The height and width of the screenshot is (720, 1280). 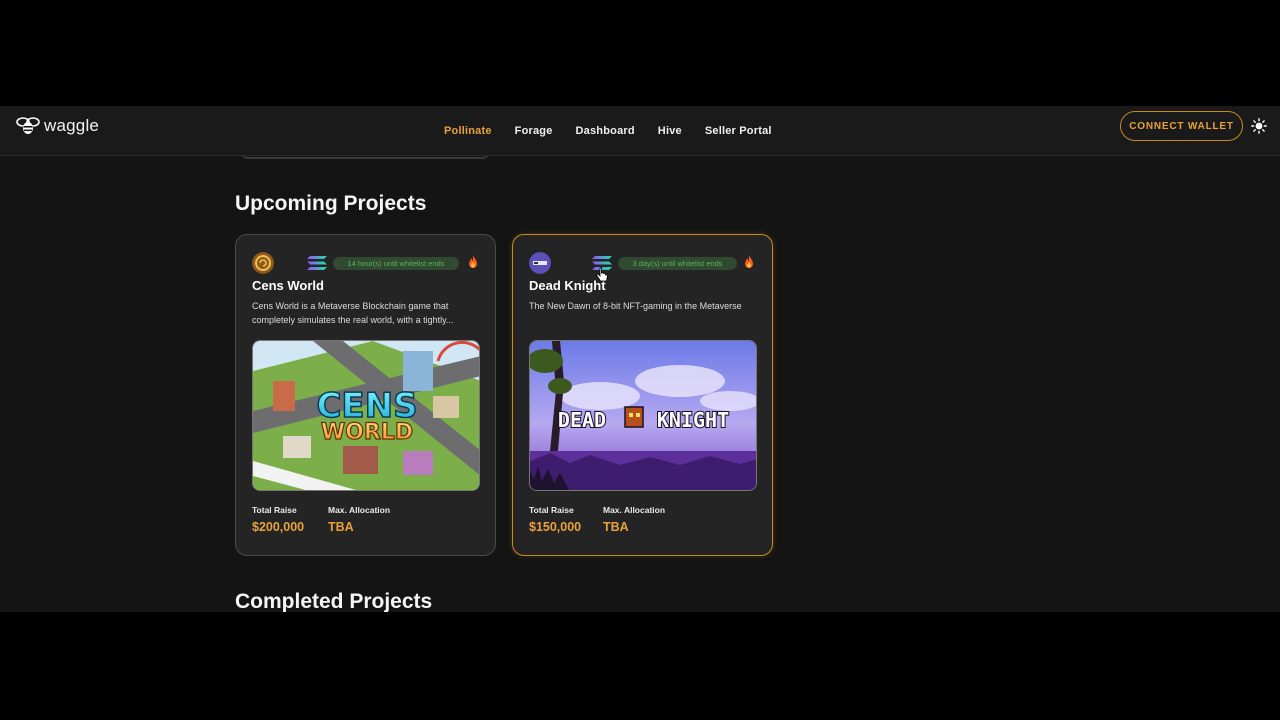 I want to click on theme-toggle-button, so click(x=1259, y=126).